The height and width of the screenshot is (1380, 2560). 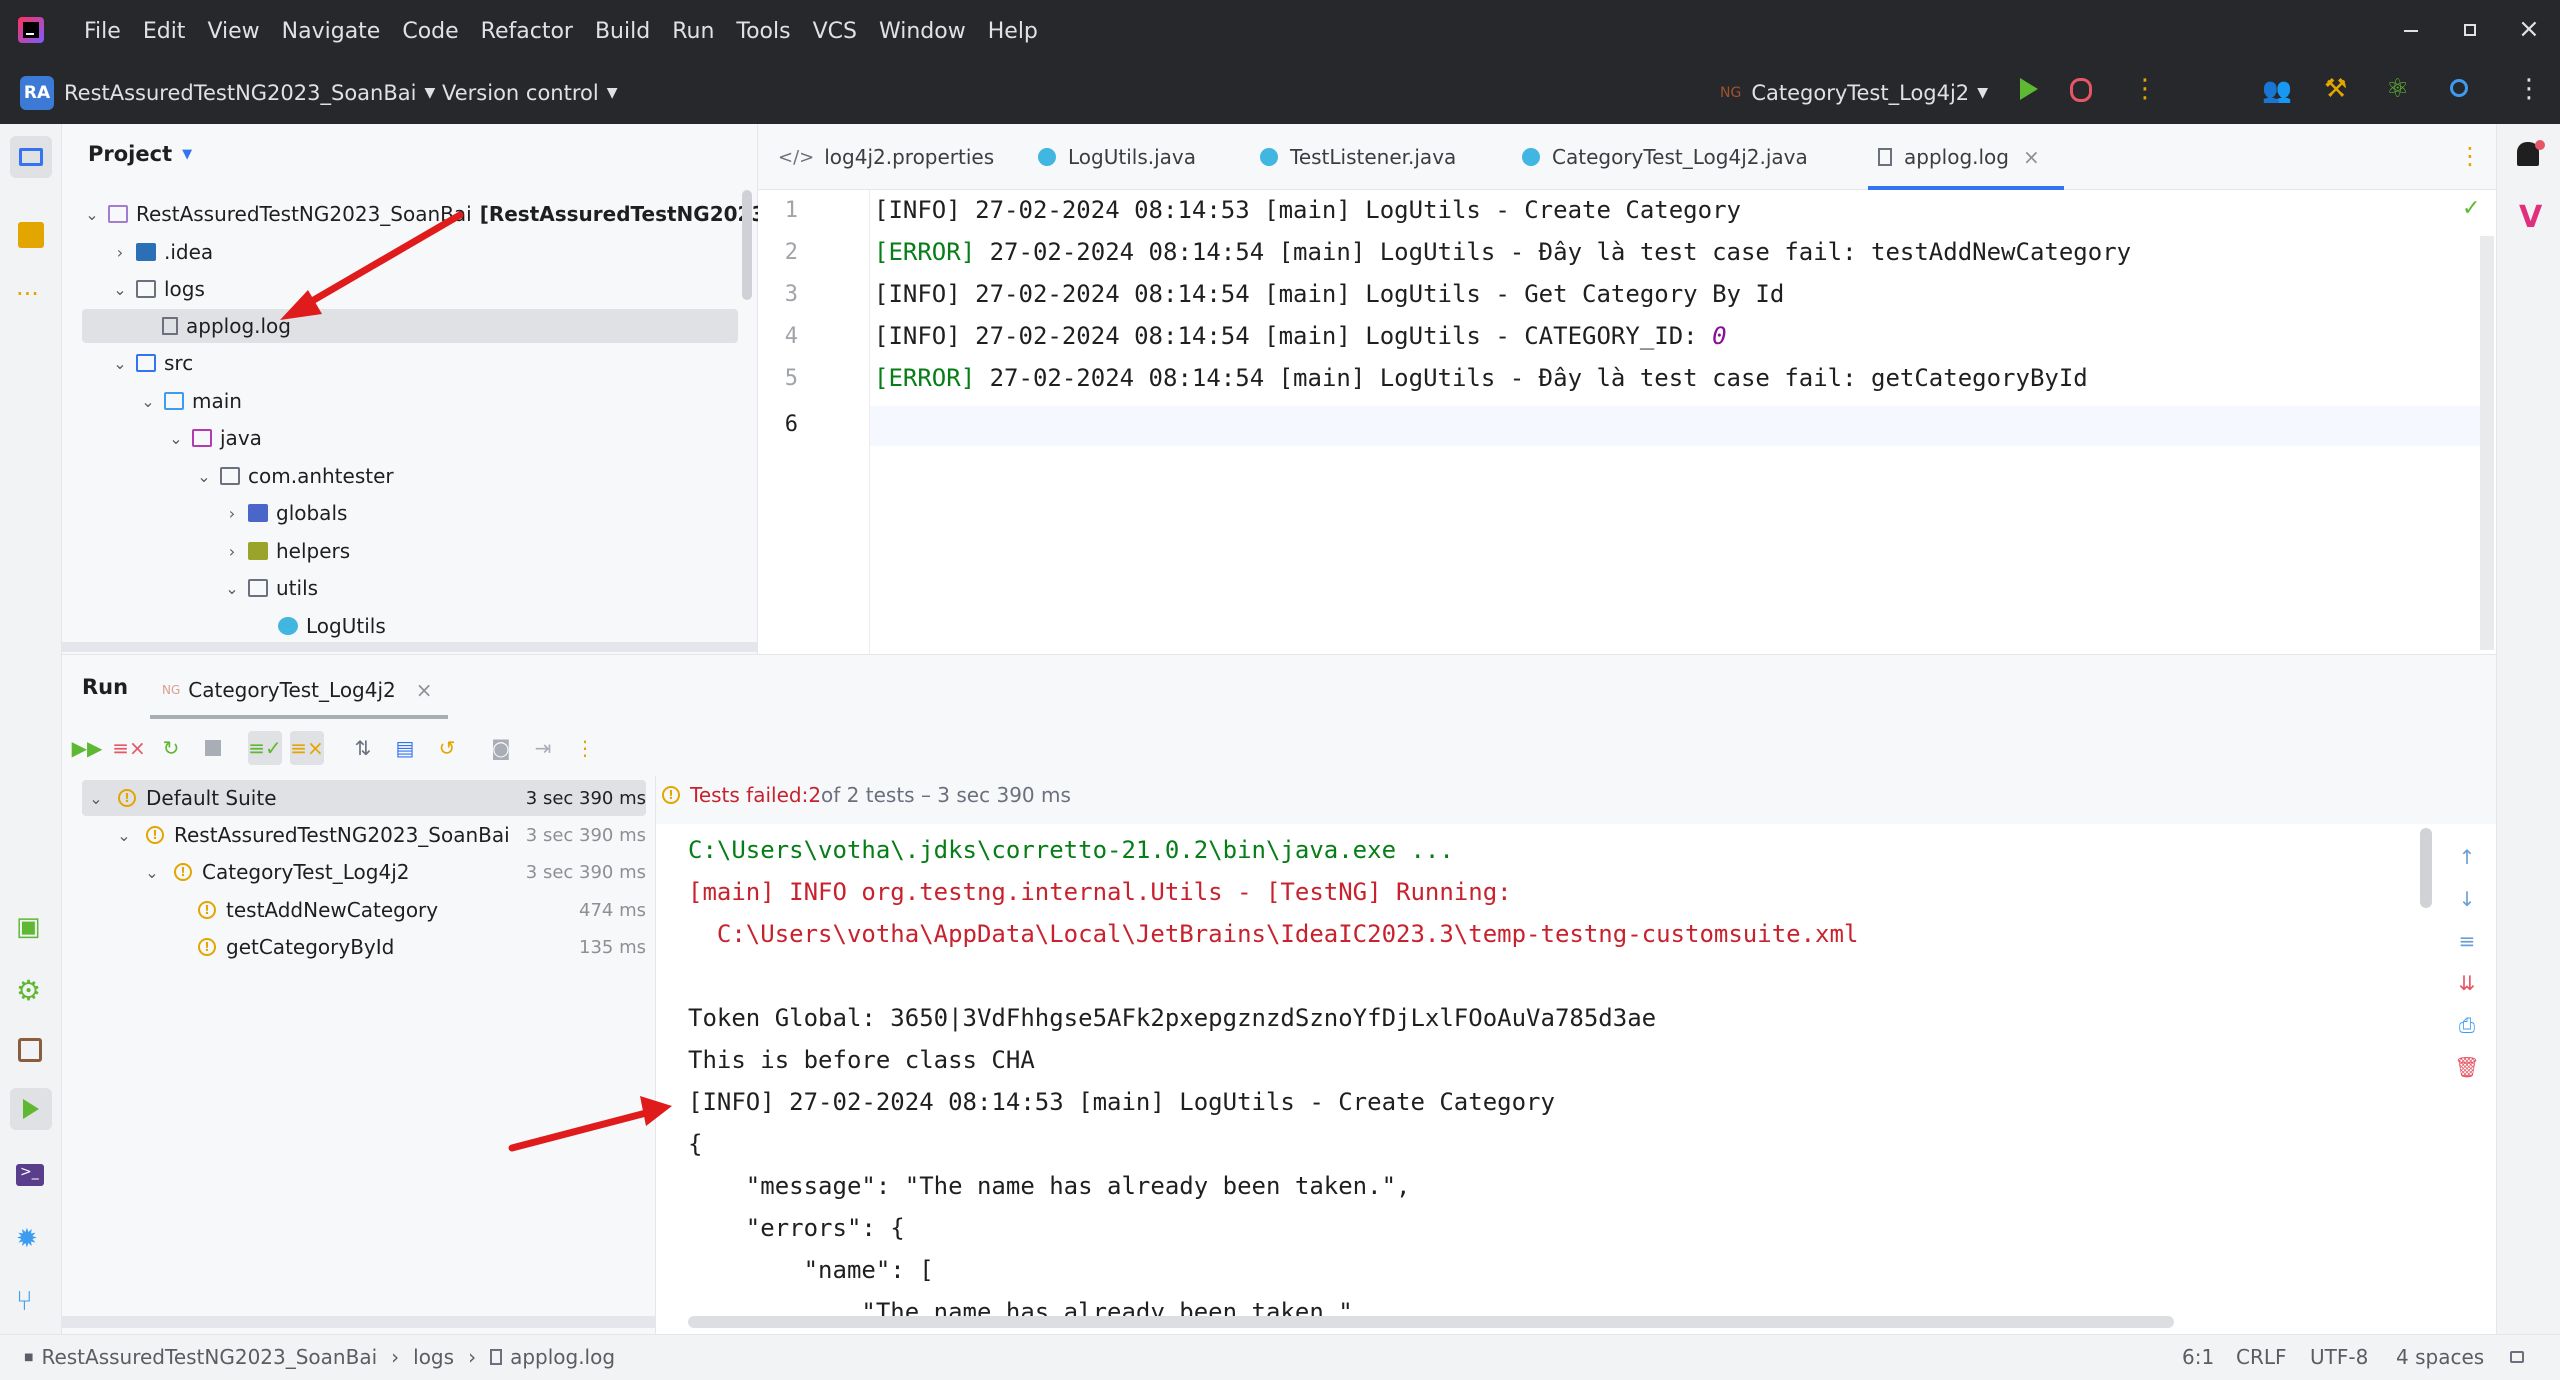 What do you see at coordinates (2029, 89) in the screenshot?
I see `run-icon` at bounding box center [2029, 89].